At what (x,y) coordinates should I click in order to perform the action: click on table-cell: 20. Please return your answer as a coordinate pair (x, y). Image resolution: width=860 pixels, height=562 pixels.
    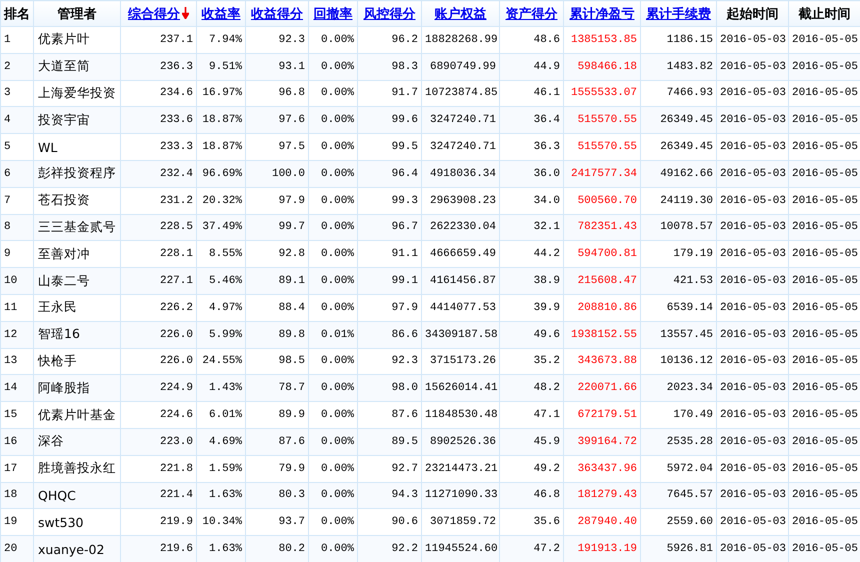
    Looking at the image, I should click on (17, 549).